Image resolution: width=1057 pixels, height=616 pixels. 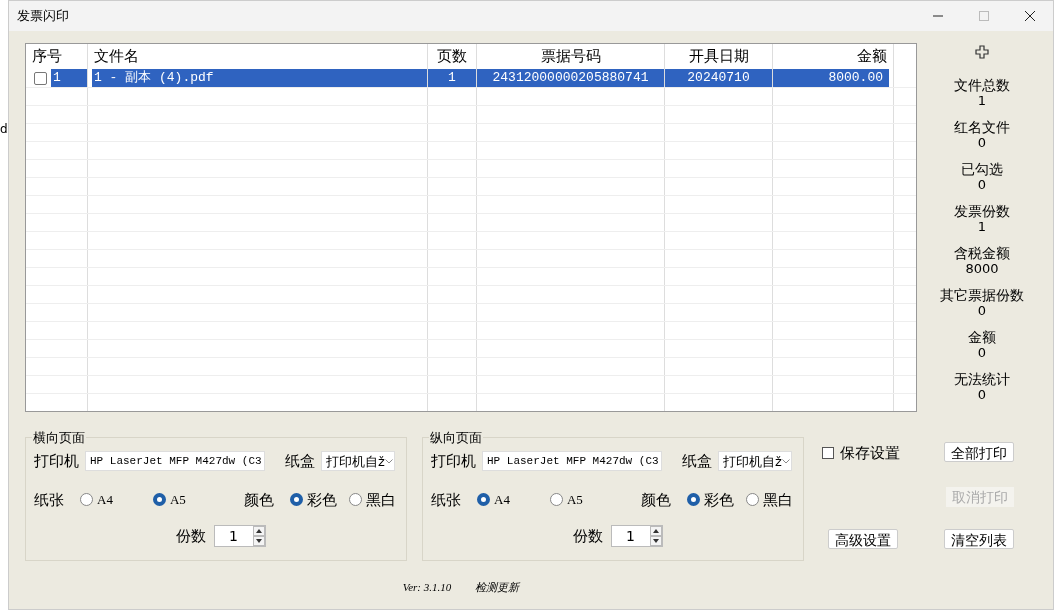 I want to click on background-text: d, so click(x=4, y=129).